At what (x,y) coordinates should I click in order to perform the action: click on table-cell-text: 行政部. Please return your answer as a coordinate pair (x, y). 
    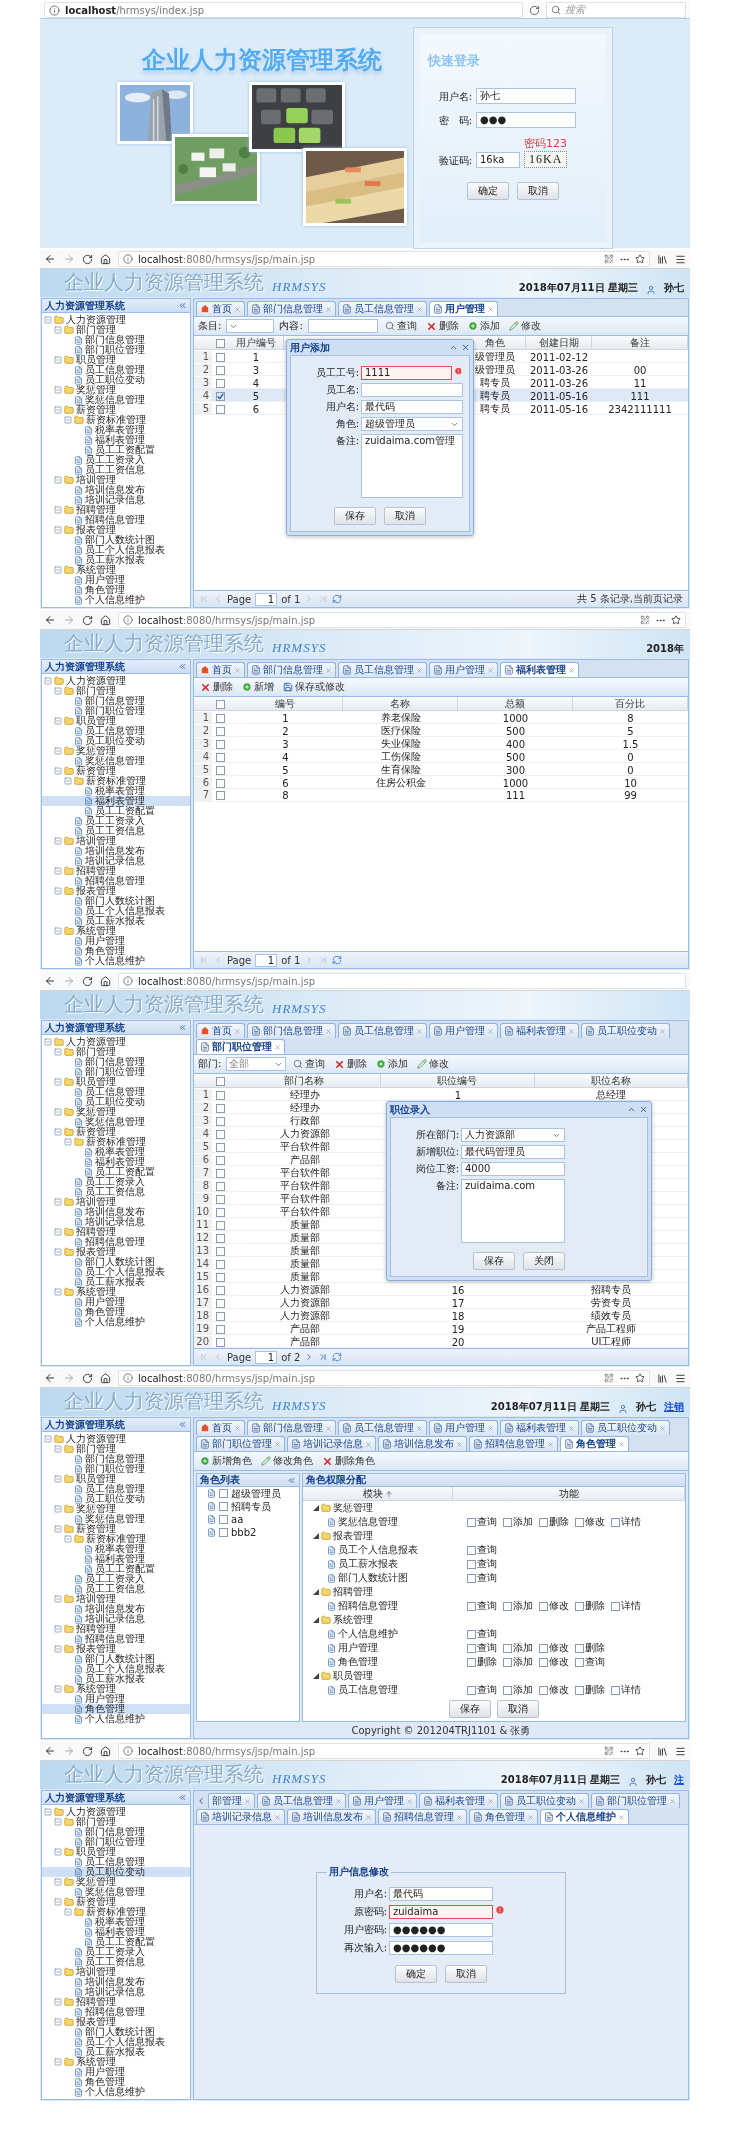
    Looking at the image, I should click on (304, 1121).